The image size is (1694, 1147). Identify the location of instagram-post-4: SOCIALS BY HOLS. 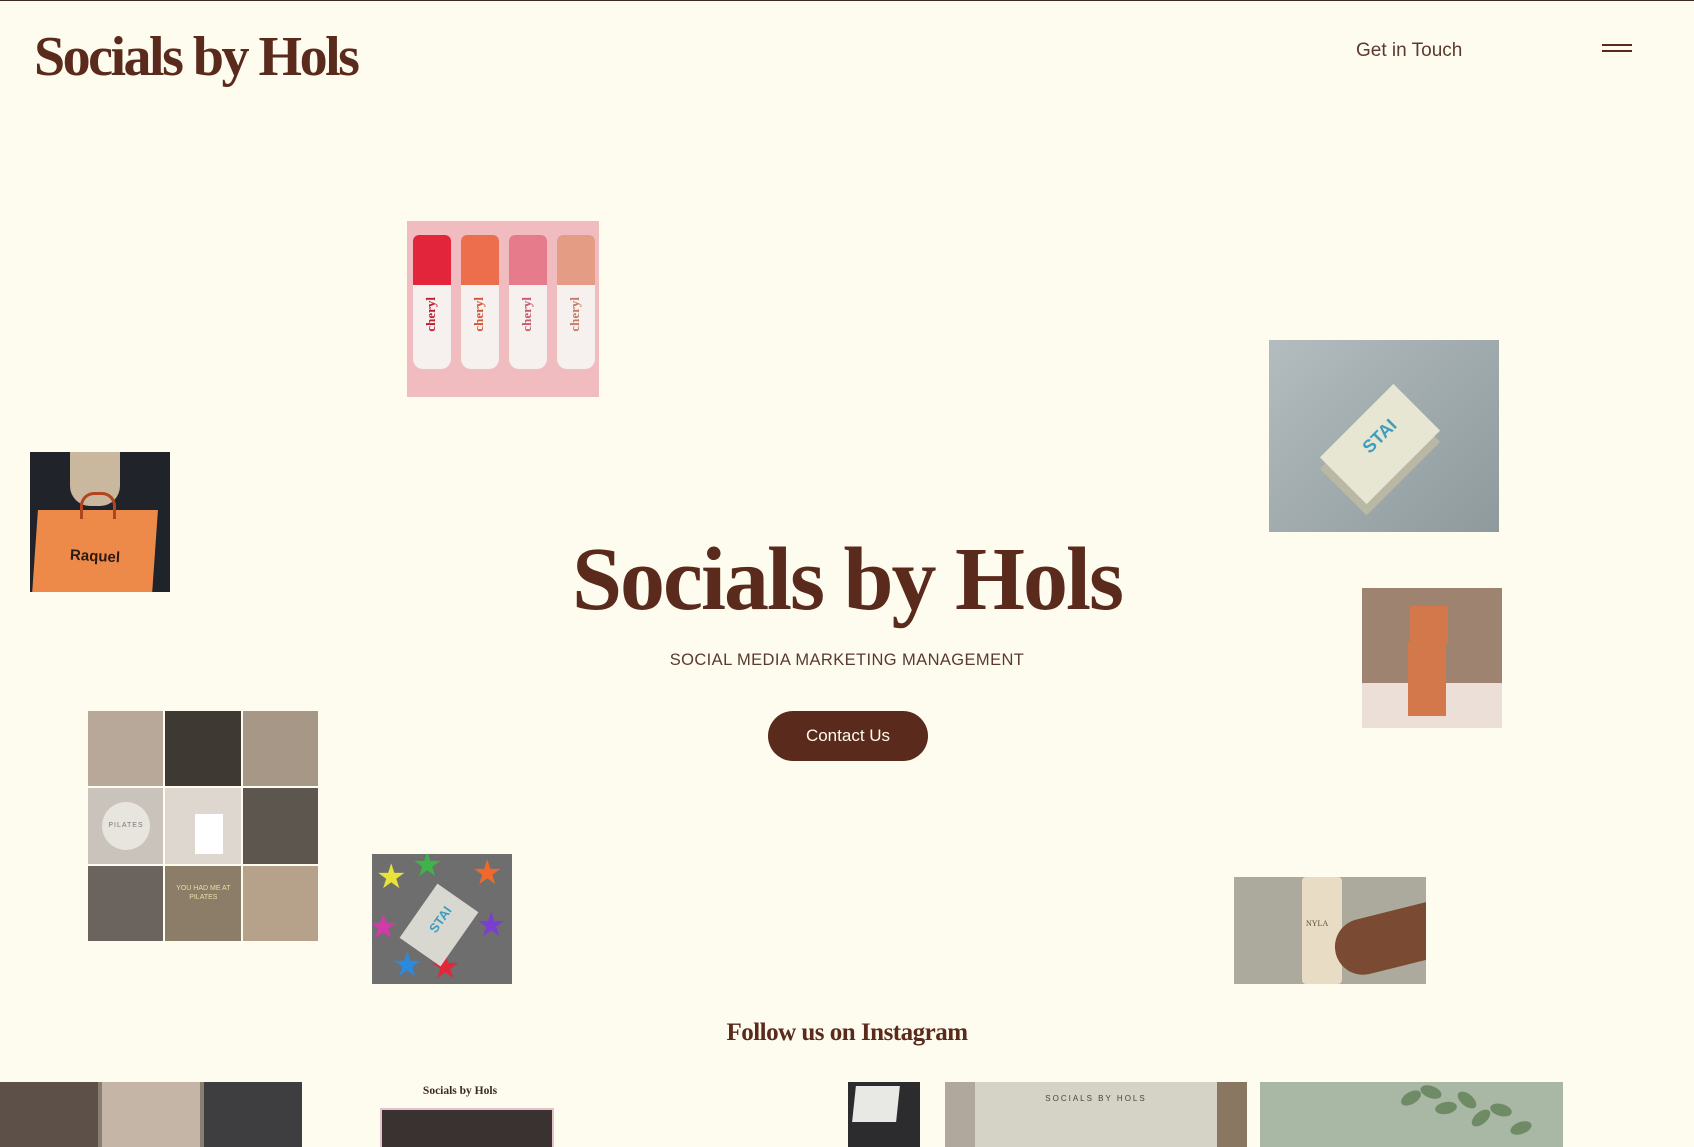
(1096, 1114).